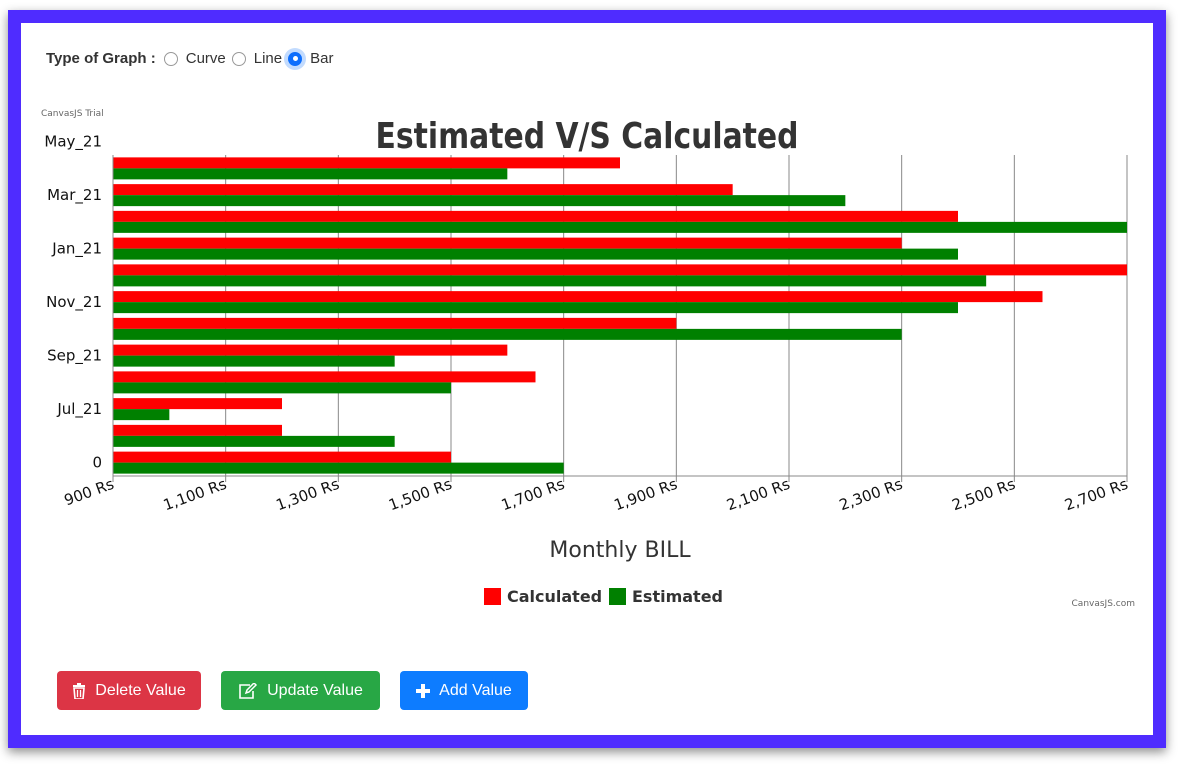 The image size is (1178, 765). I want to click on legend: Calculated Estimated, so click(603, 596).